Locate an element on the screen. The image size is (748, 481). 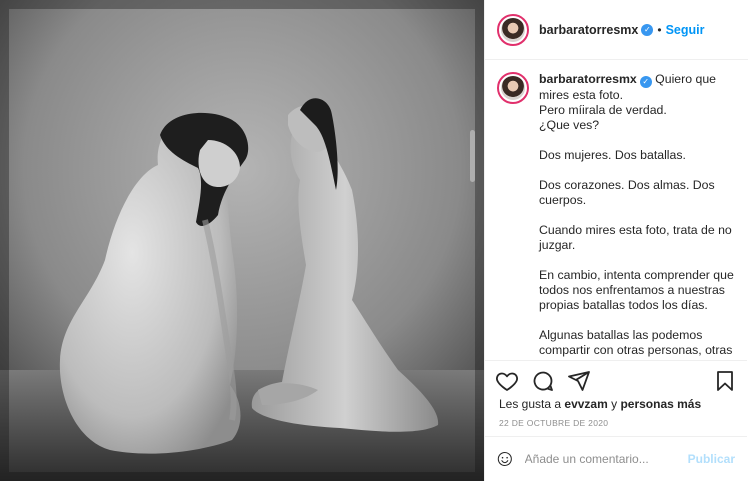
caption-line: ¿Que ves? is located at coordinates (569, 125).